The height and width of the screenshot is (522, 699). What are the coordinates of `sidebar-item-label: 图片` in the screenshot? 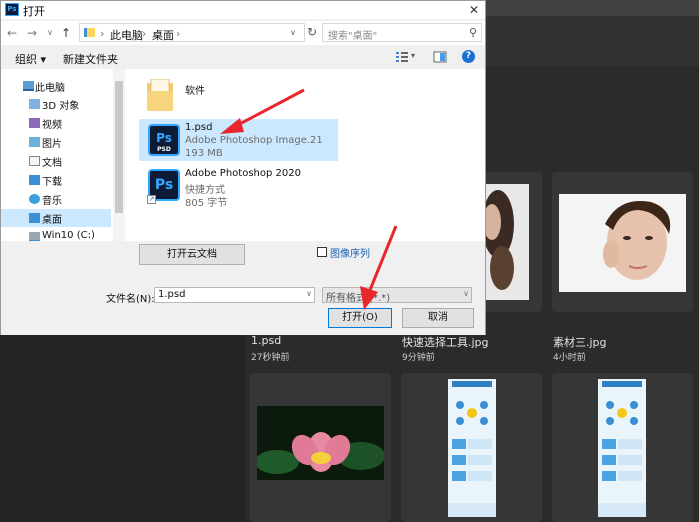 It's located at (52, 144).